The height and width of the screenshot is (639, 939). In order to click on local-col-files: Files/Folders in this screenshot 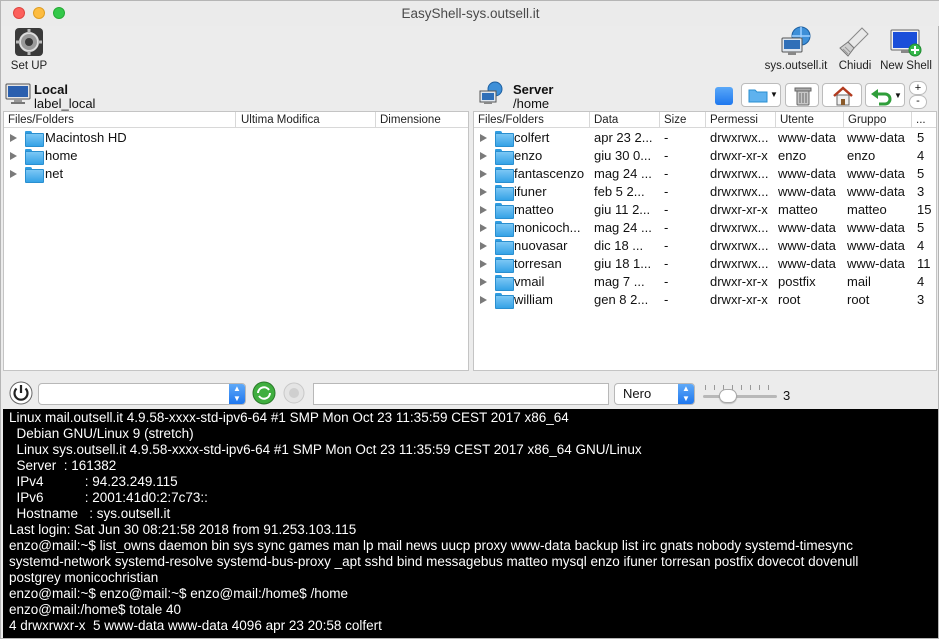, I will do `click(120, 120)`.